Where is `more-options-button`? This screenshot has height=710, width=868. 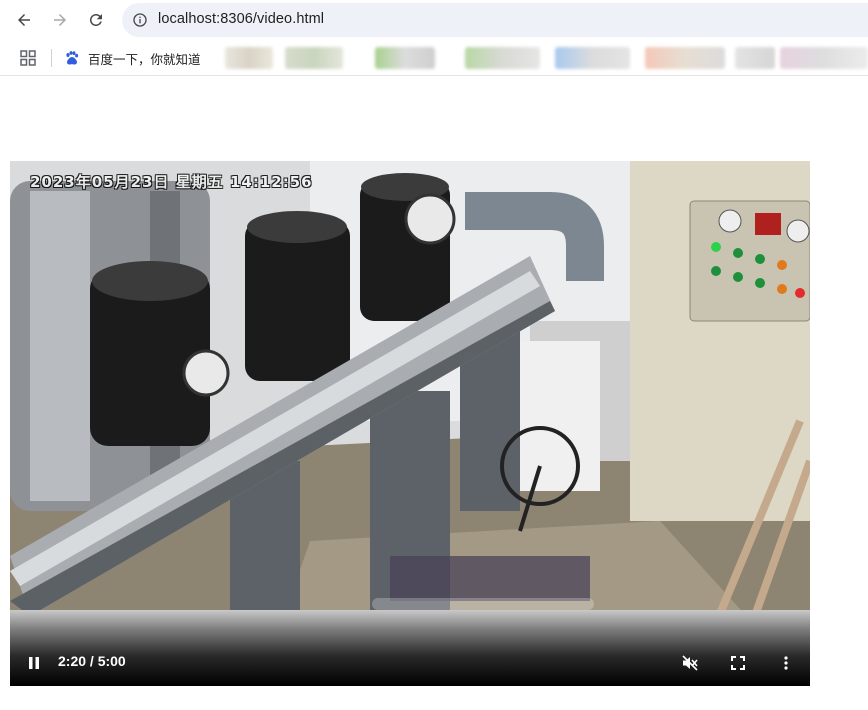
more-options-button is located at coordinates (786, 663).